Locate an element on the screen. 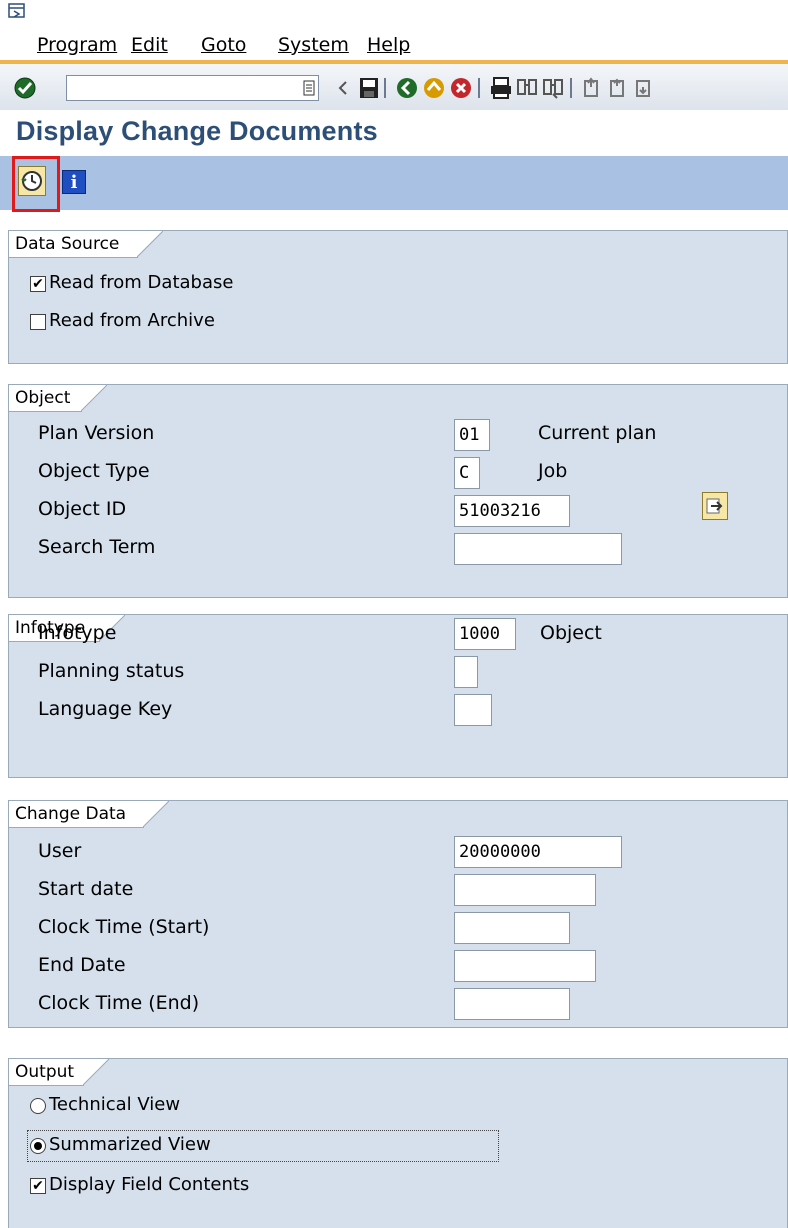 The image size is (788, 1228). menu-program: Program is located at coordinates (77, 45).